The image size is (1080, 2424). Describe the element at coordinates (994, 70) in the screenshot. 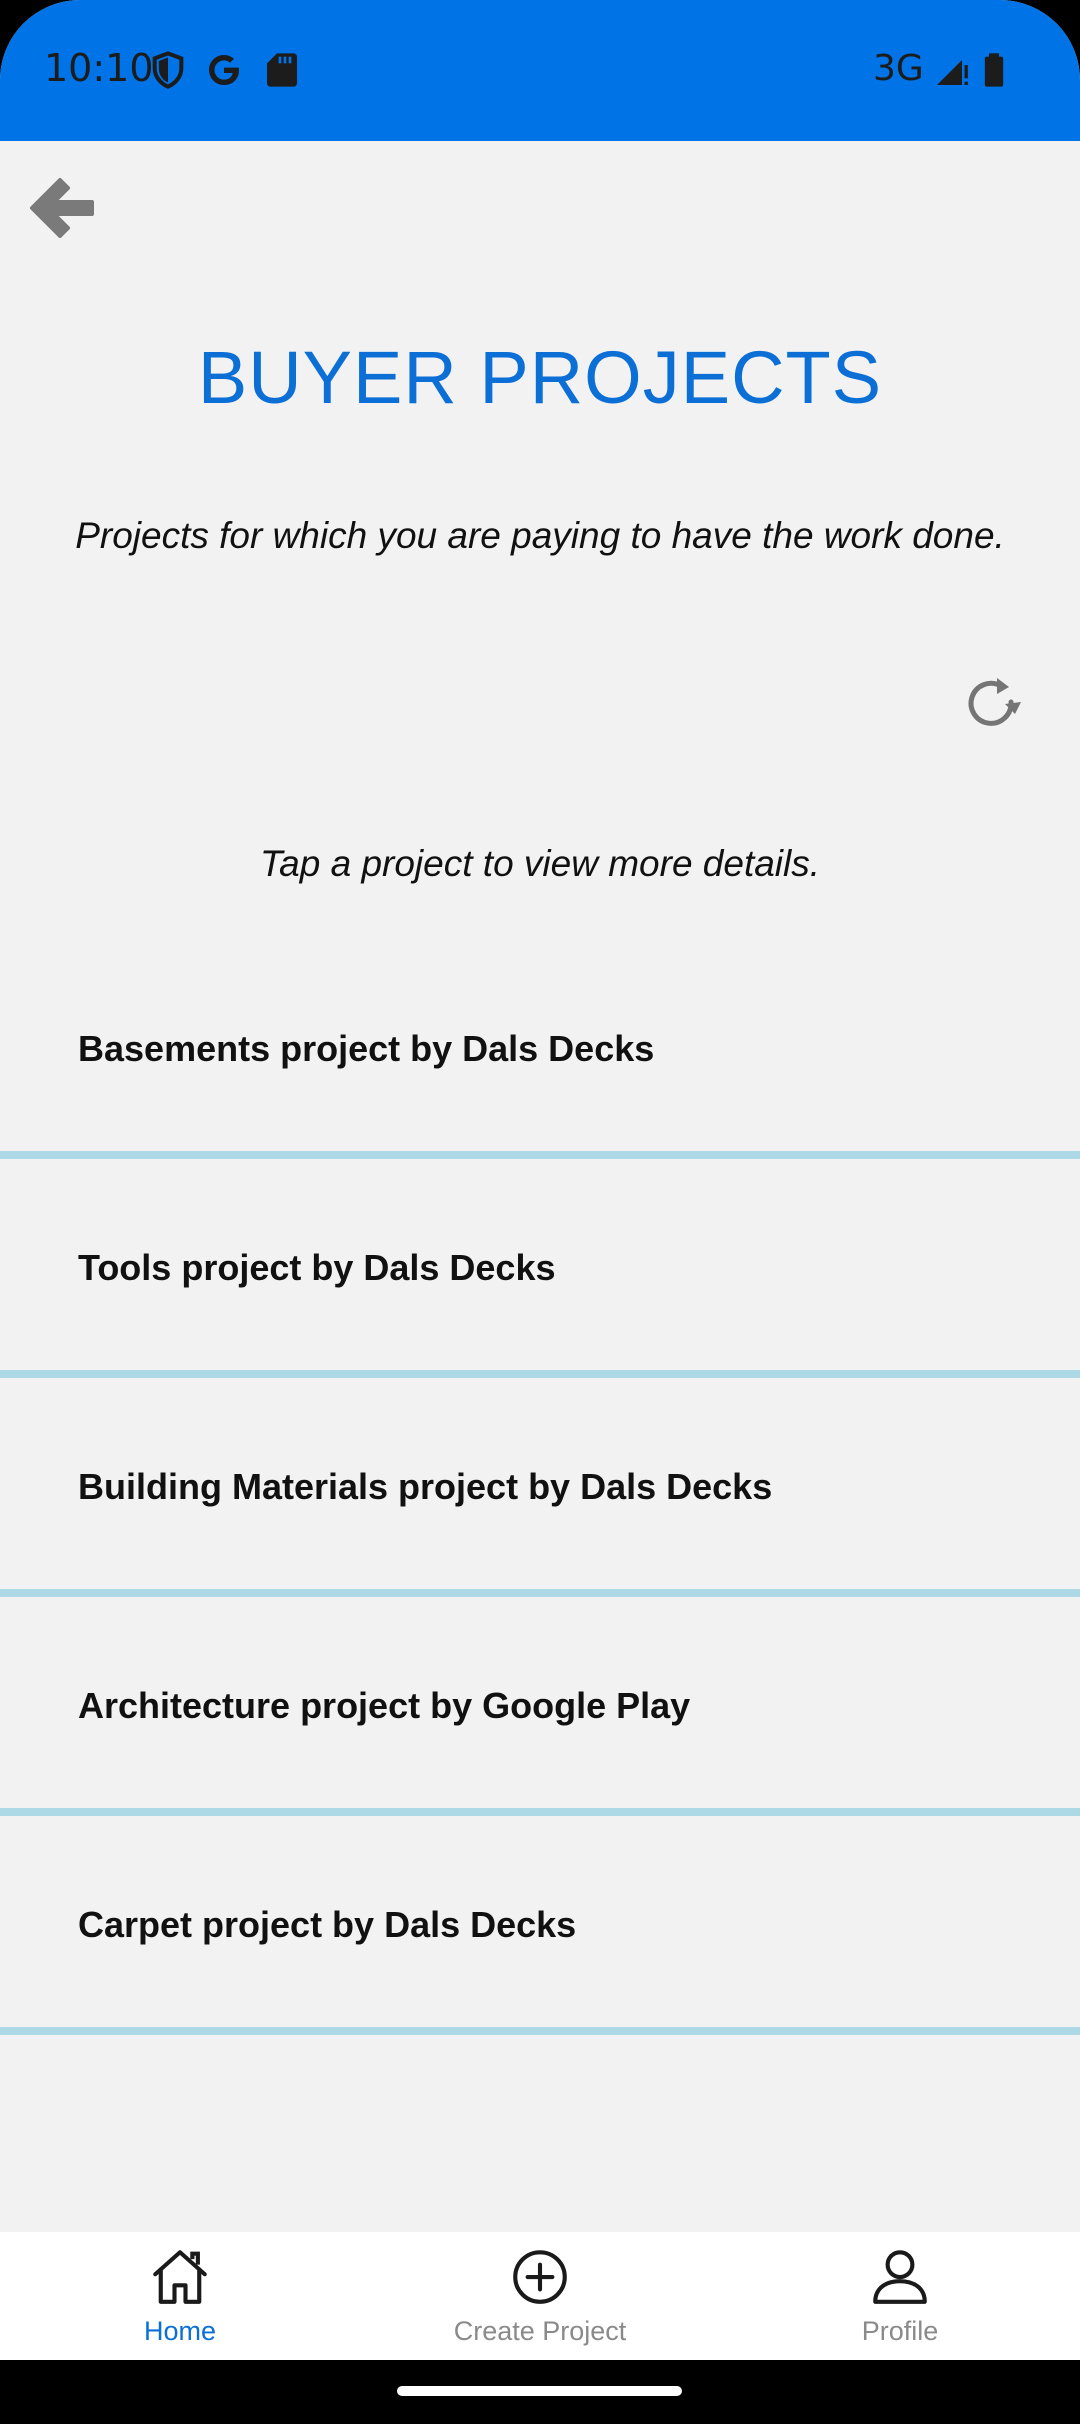

I see `battery-icon` at that location.